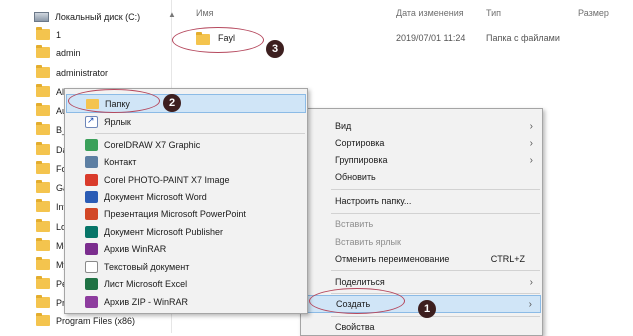  I want to click on tree-item-local-disk: Локальный диск (C:), so click(87, 16).